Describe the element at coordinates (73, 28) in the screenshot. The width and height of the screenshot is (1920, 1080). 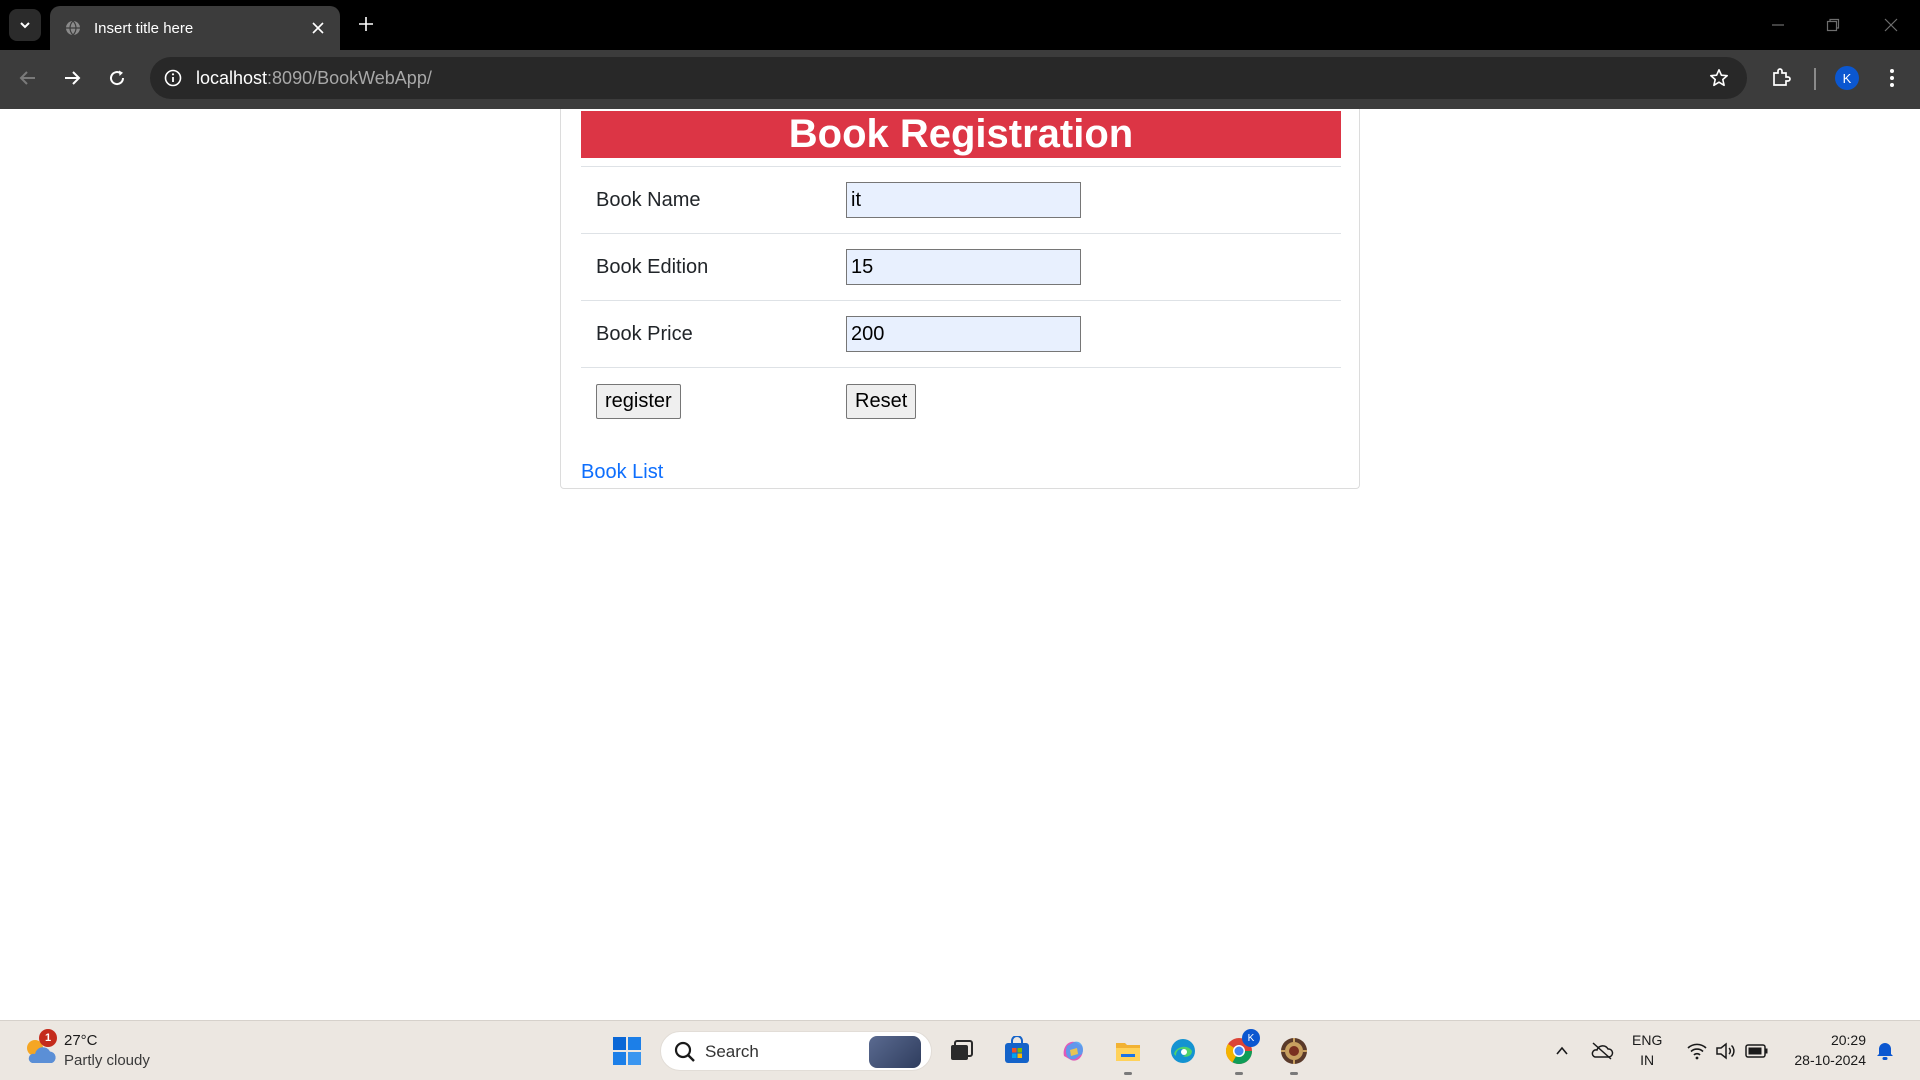
I see `globe-icon` at that location.